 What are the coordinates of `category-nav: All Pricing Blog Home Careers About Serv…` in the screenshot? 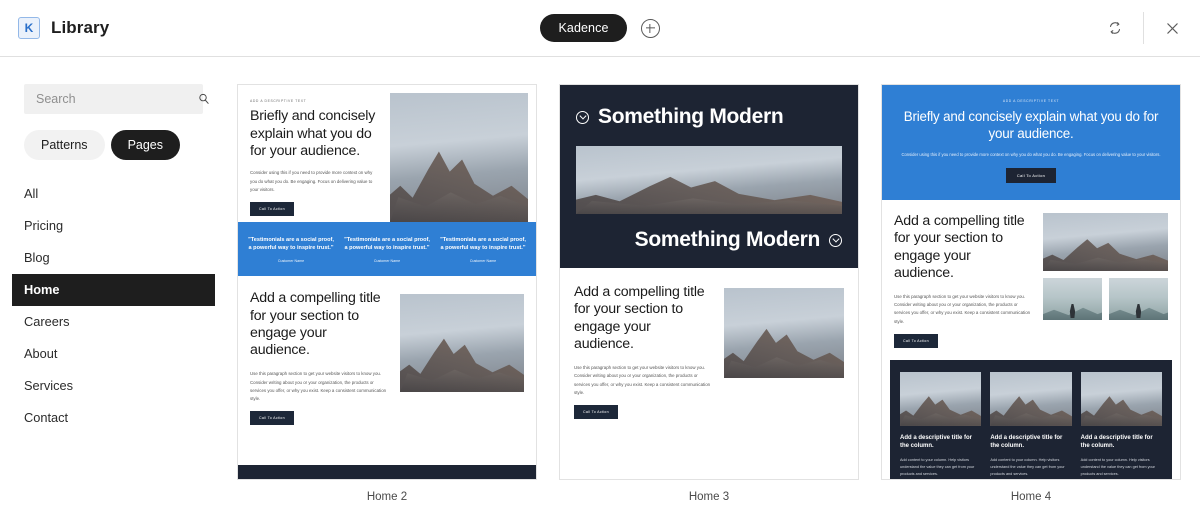 It's located at (113, 306).